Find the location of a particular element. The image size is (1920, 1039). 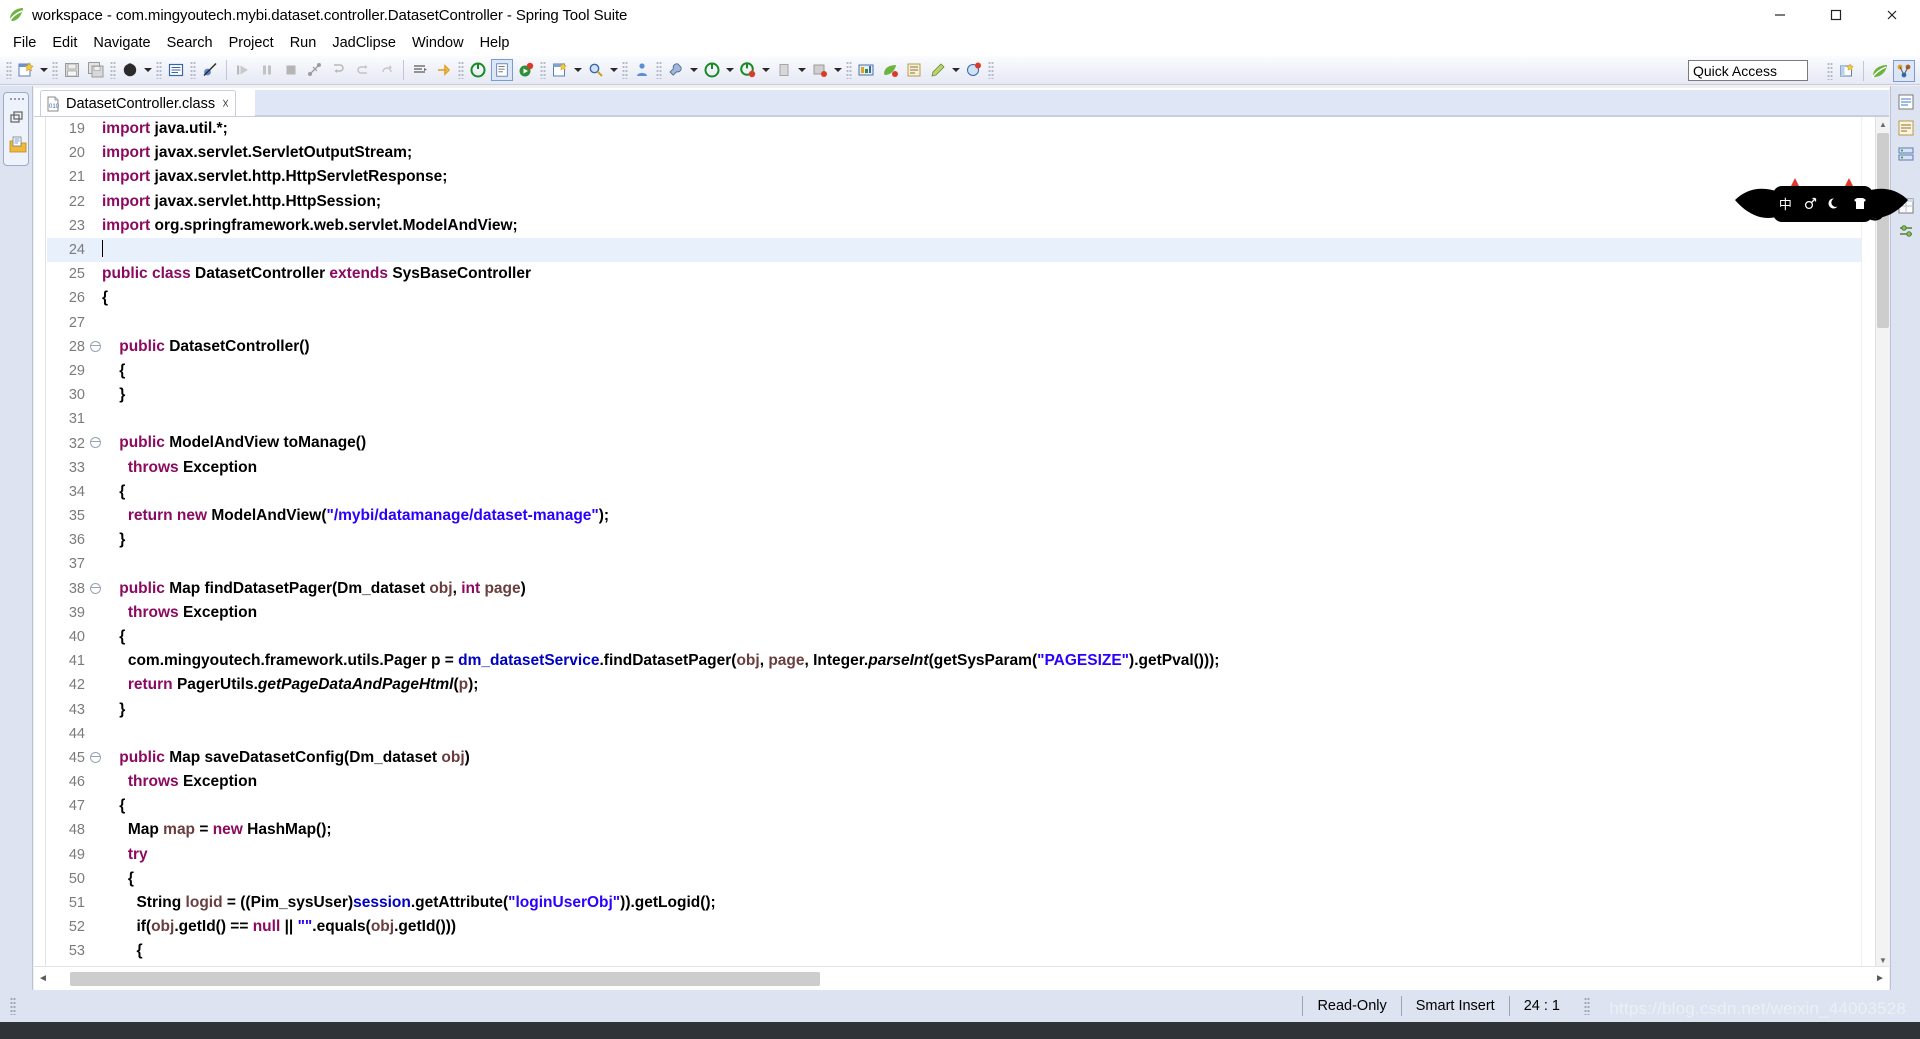

code-line: 43 } is located at coordinates (964, 710).